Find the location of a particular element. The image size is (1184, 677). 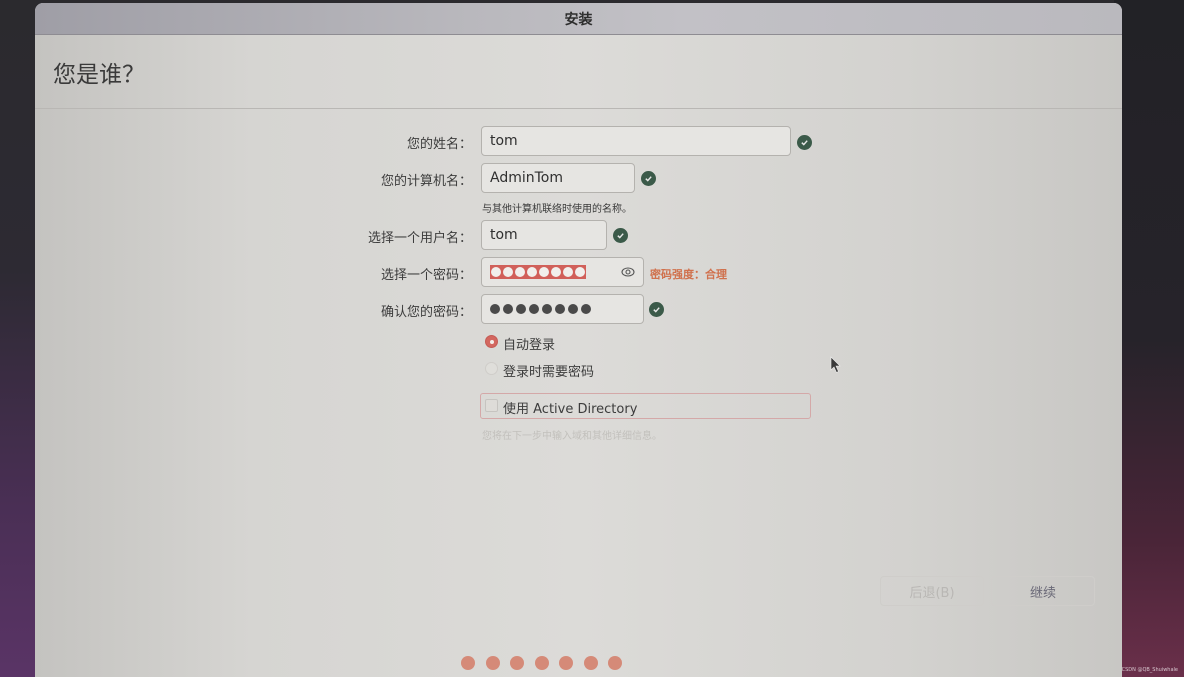

computer-name-value: AdminTom is located at coordinates (526, 178).